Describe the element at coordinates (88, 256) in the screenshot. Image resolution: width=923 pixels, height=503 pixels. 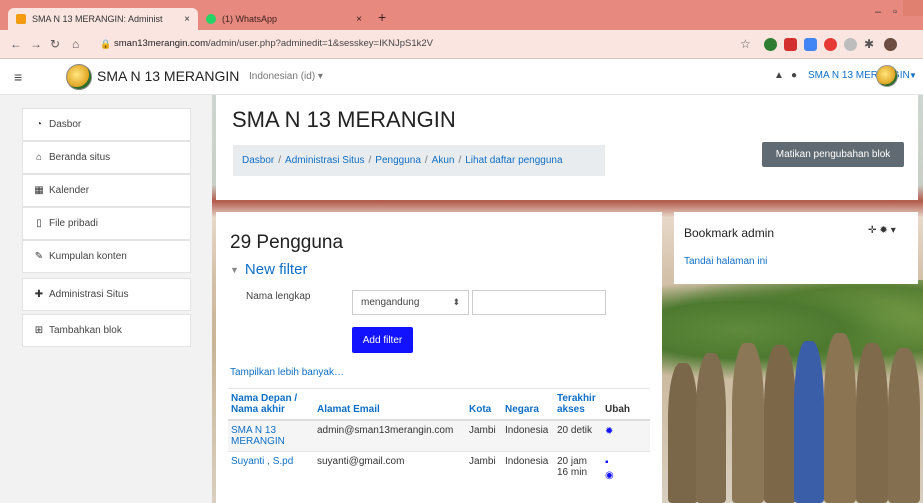
I see `sidebar-item-label: Kumpulan konten` at that location.